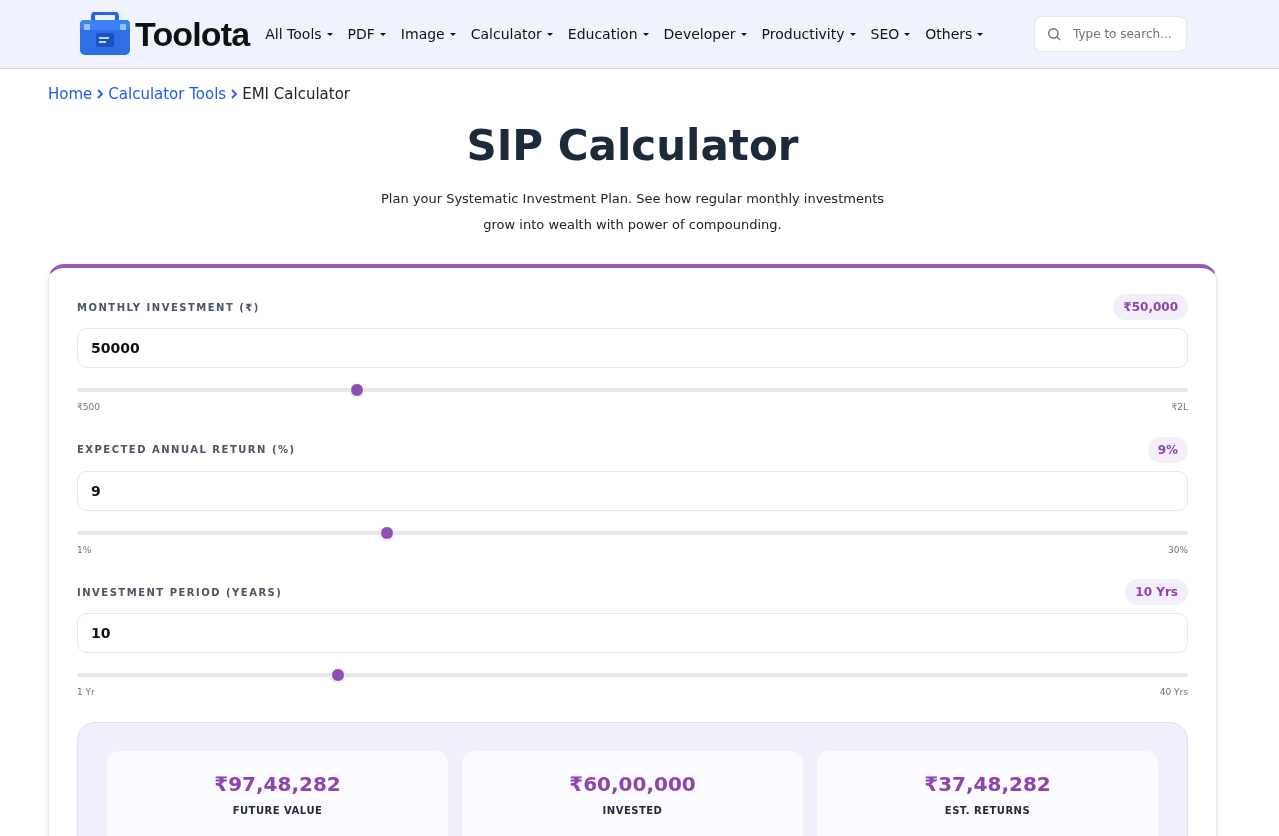 The width and height of the screenshot is (1279, 836). What do you see at coordinates (705, 34) in the screenshot?
I see `nav-menu-item: Developer` at bounding box center [705, 34].